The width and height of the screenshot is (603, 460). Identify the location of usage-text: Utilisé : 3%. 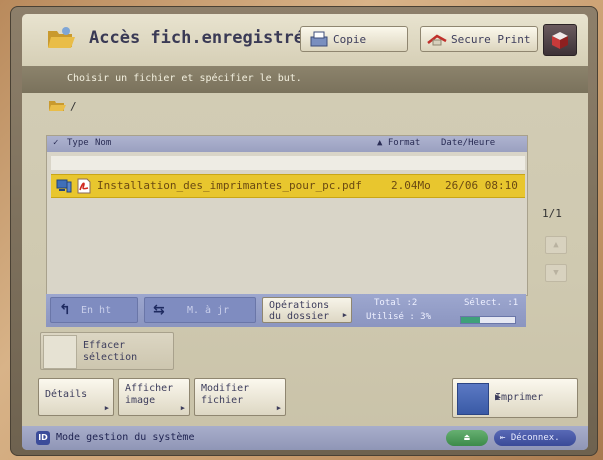
(399, 317).